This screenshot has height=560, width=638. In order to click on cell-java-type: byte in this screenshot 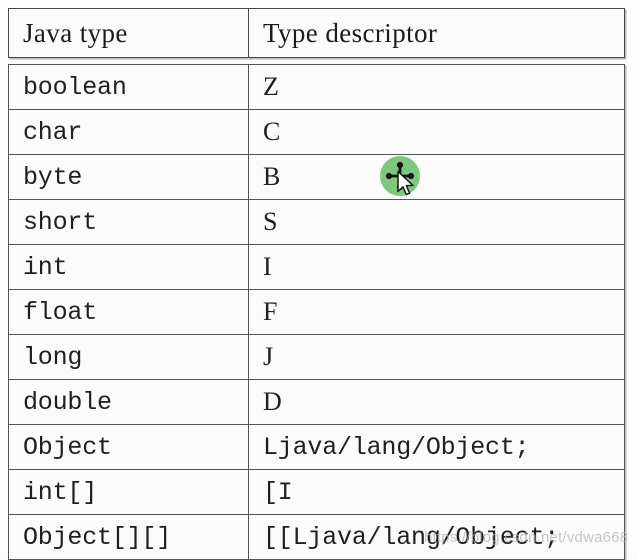, I will do `click(128, 177)`.